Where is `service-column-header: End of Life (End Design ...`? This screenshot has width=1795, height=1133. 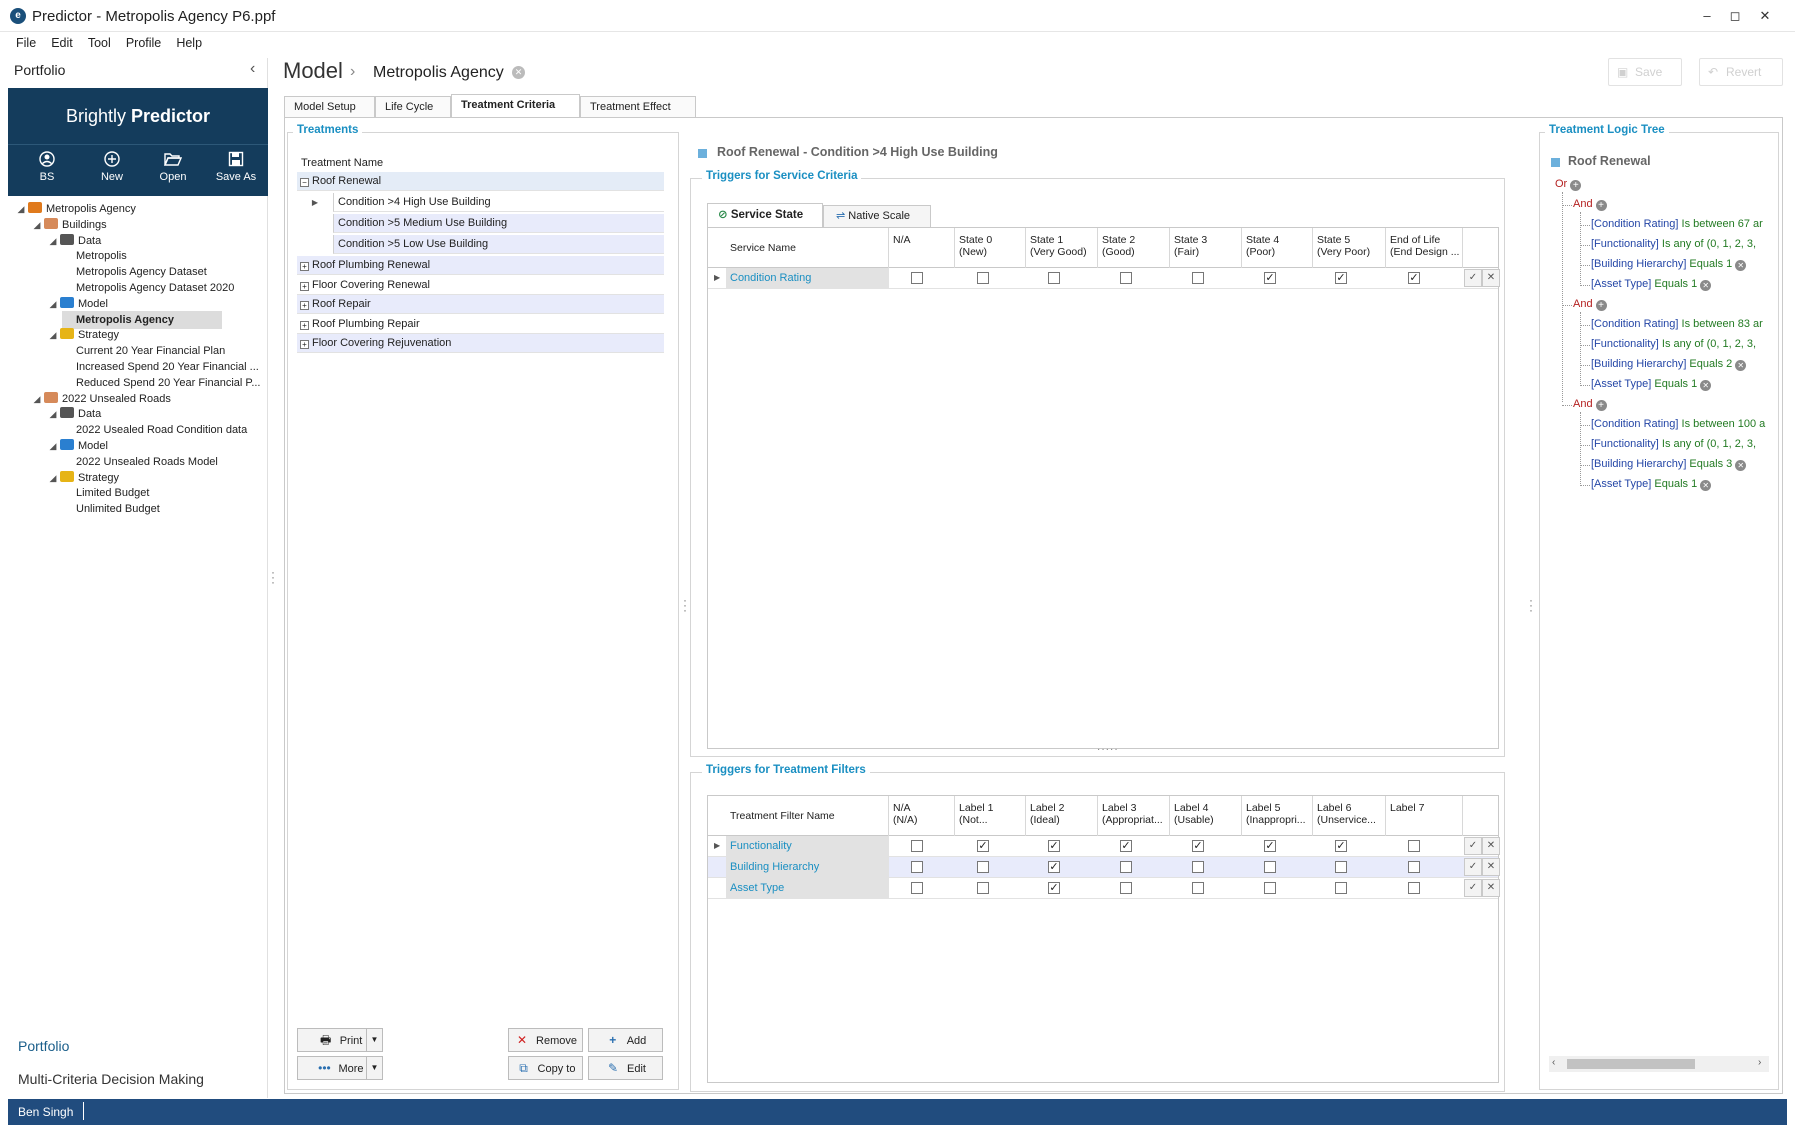 service-column-header: End of Life (End Design ... is located at coordinates (1424, 248).